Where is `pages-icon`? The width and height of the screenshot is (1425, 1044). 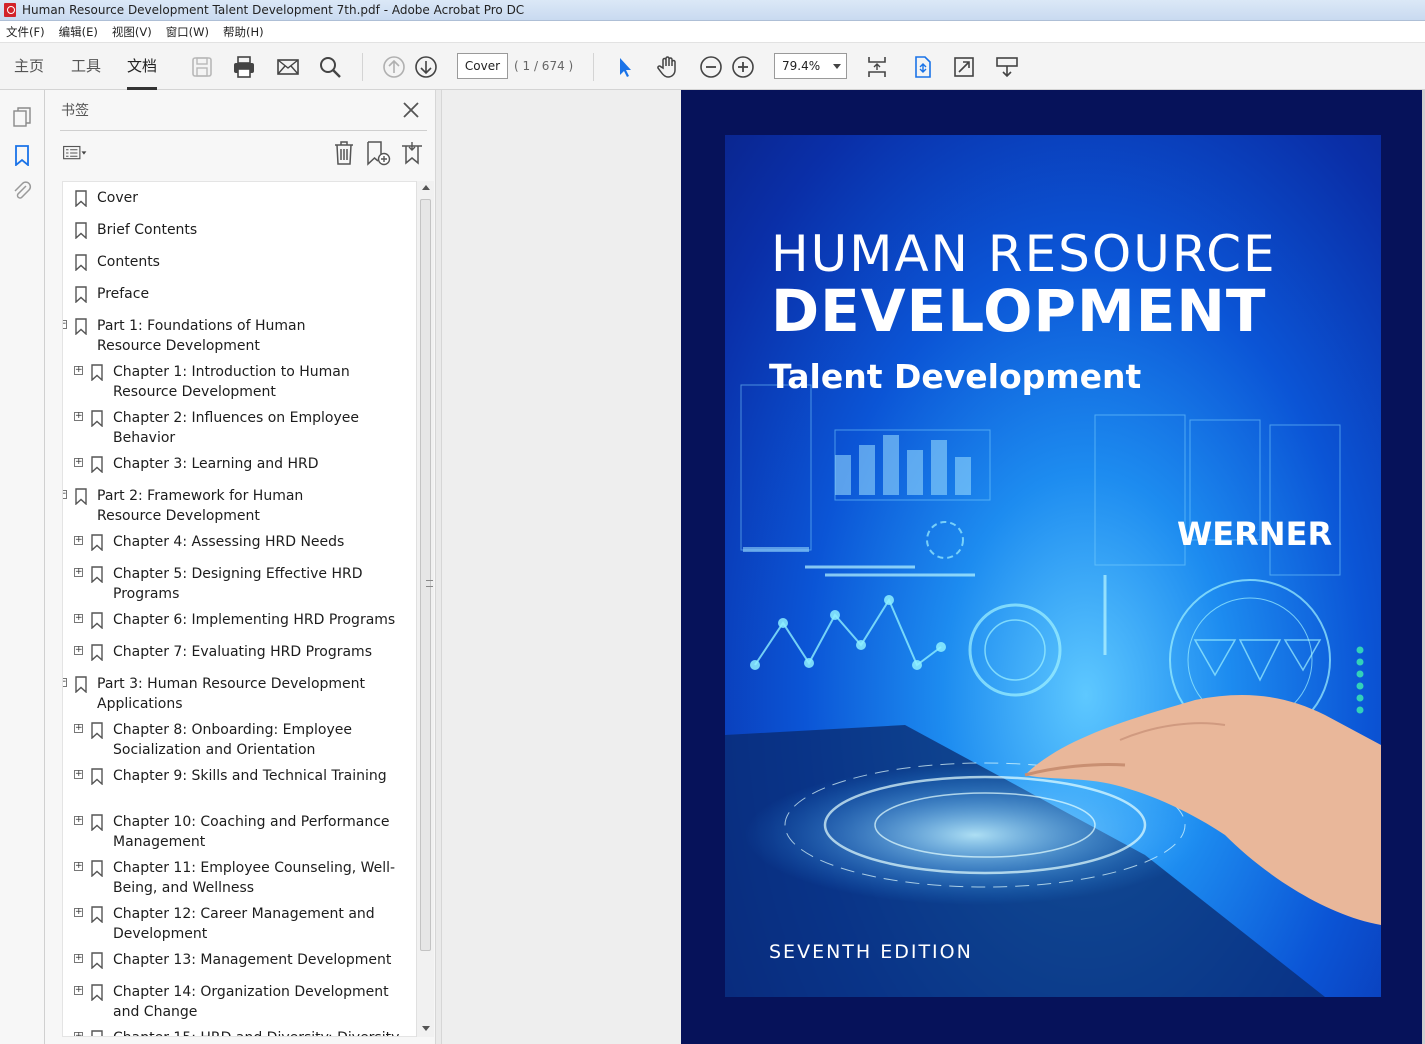
pages-icon is located at coordinates (22, 117).